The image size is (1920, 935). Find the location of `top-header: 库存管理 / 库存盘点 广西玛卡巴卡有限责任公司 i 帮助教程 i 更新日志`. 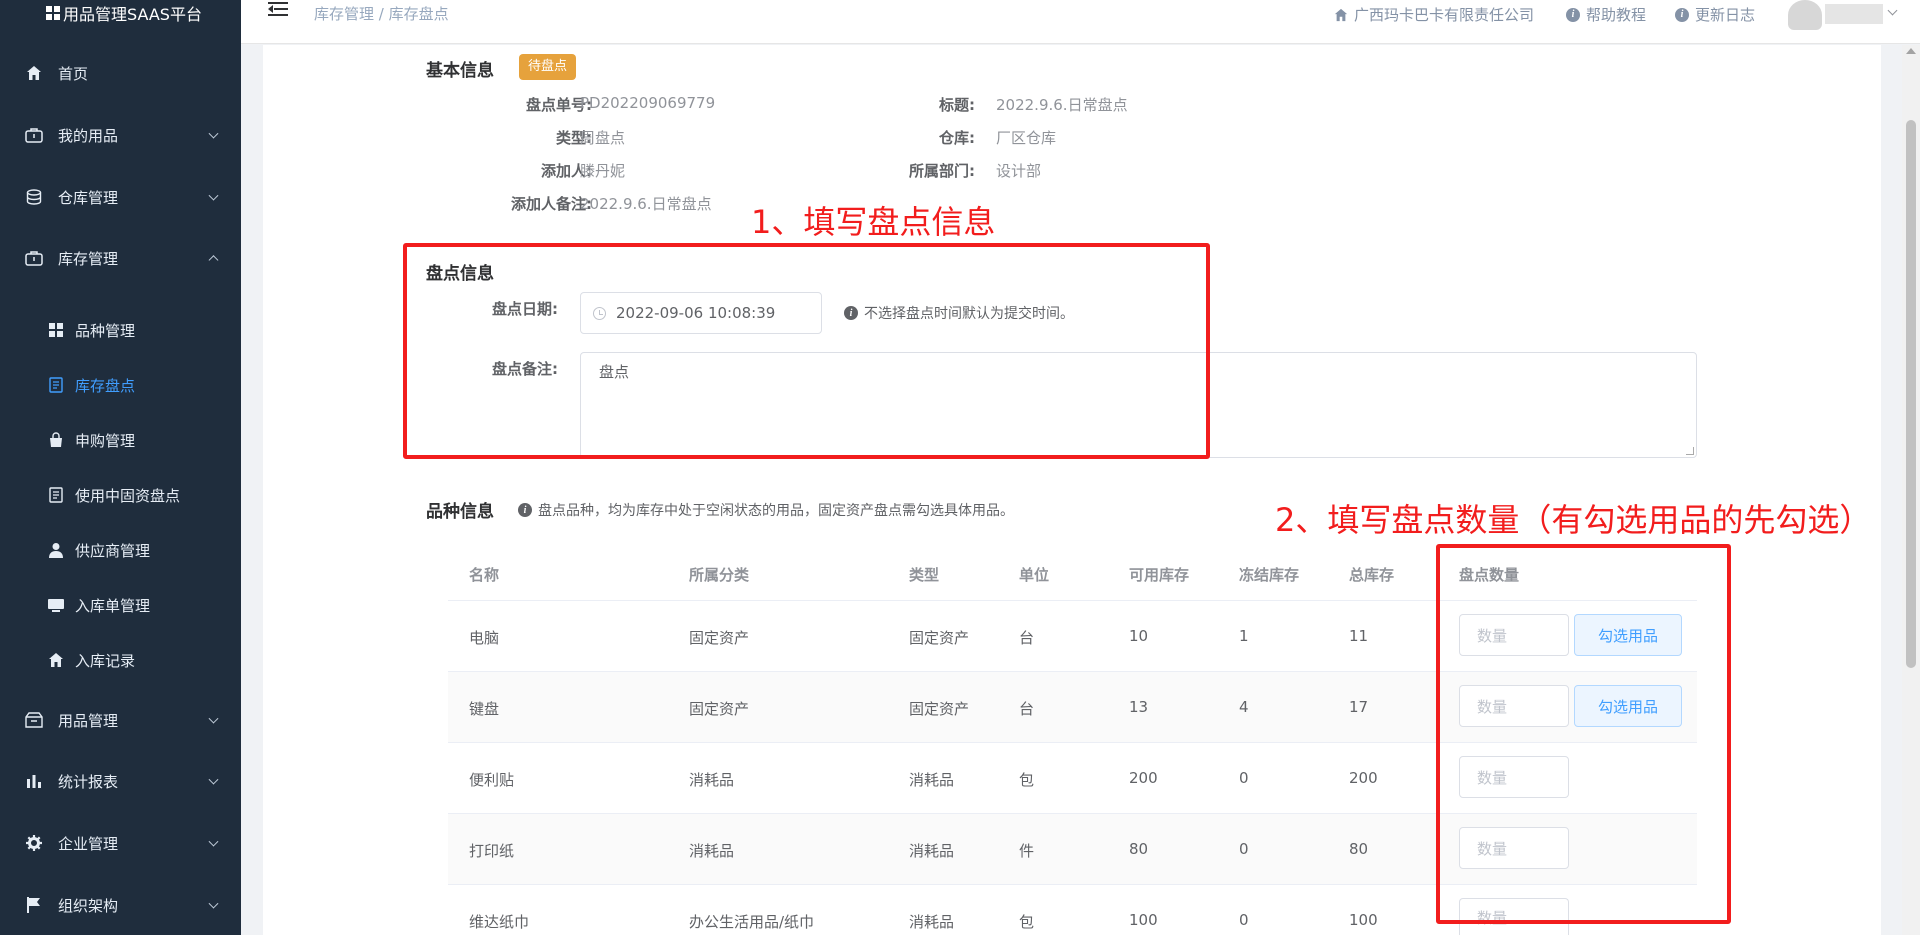

top-header: 库存管理 / 库存盘点 广西玛卡巴卡有限责任公司 i 帮助教程 i 更新日志 is located at coordinates (1080, 22).